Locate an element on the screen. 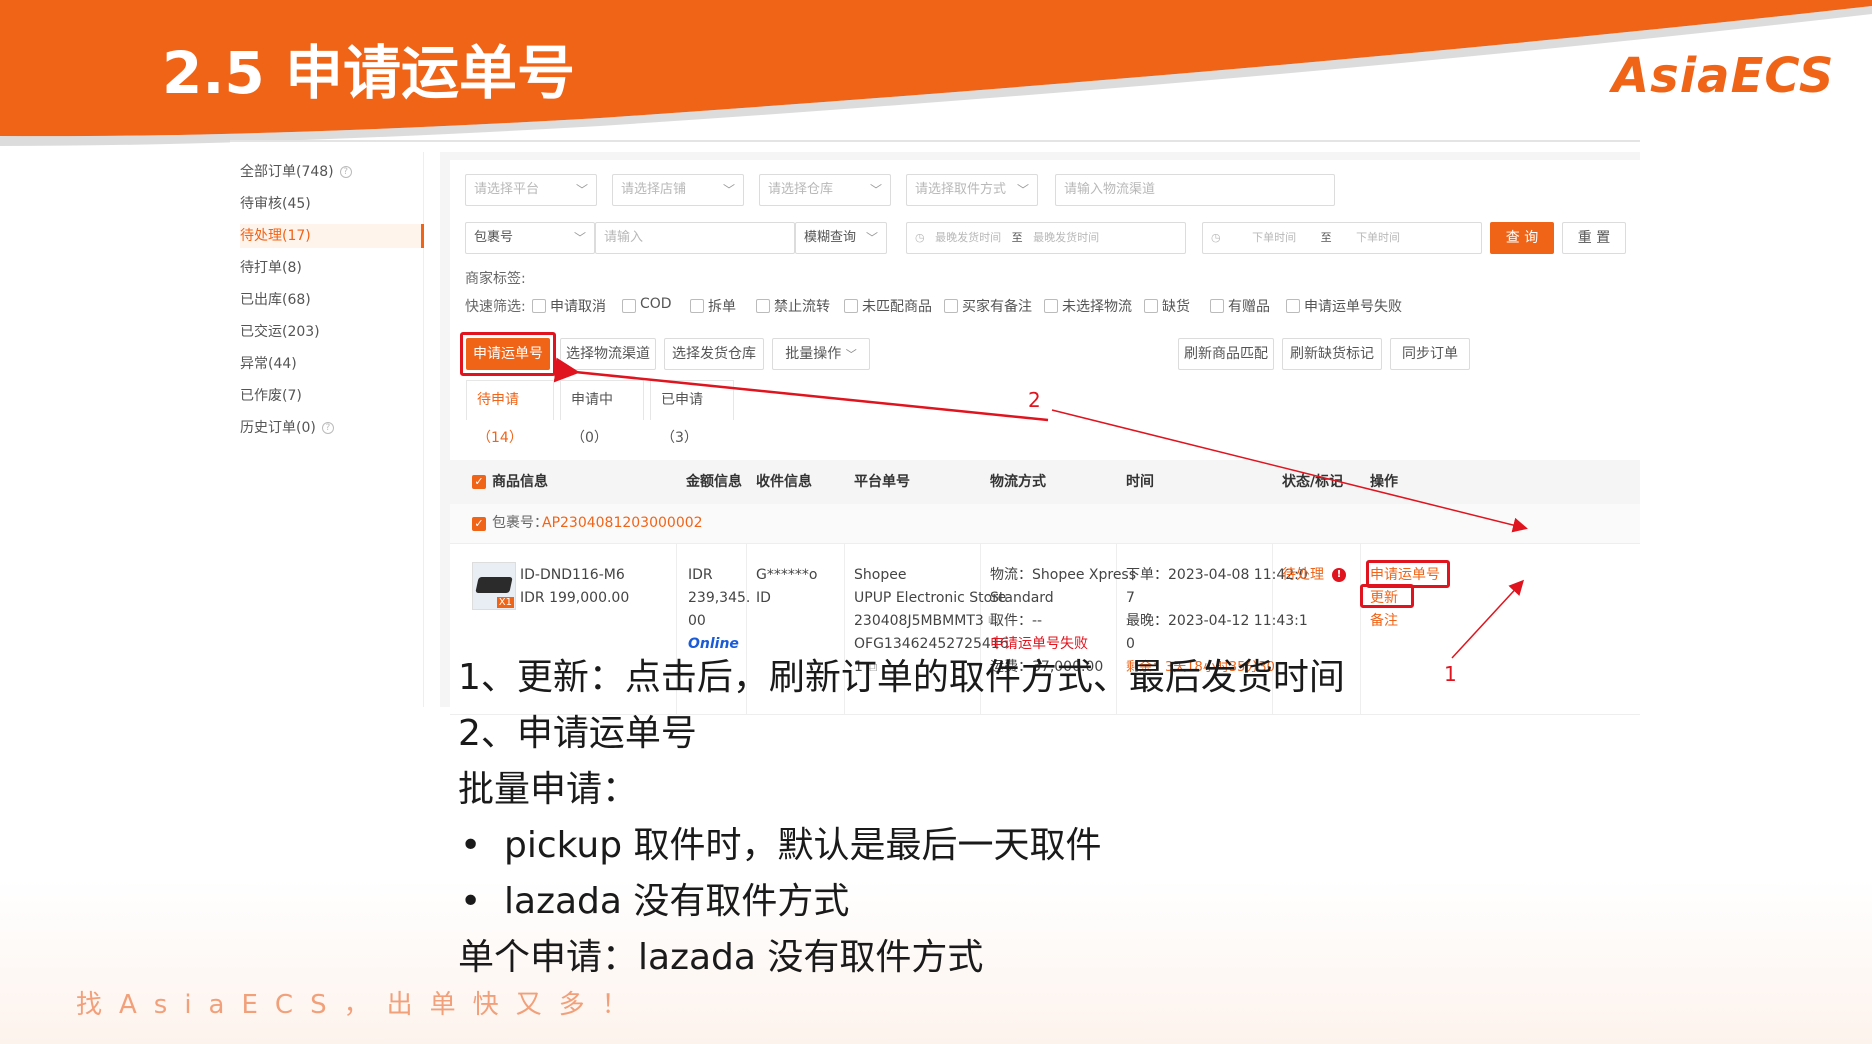  sidebar-item-all: 全部订单(748)? is located at coordinates (332, 172).